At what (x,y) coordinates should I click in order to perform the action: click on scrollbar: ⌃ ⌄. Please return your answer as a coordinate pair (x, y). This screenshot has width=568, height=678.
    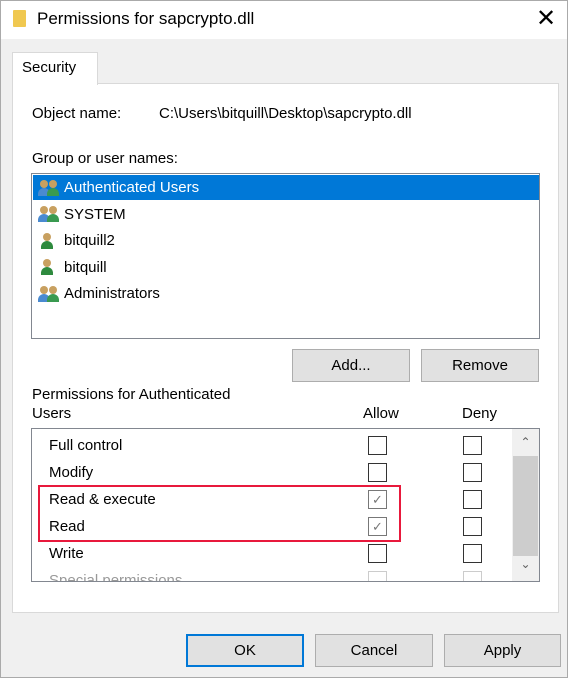
    Looking at the image, I should click on (525, 505).